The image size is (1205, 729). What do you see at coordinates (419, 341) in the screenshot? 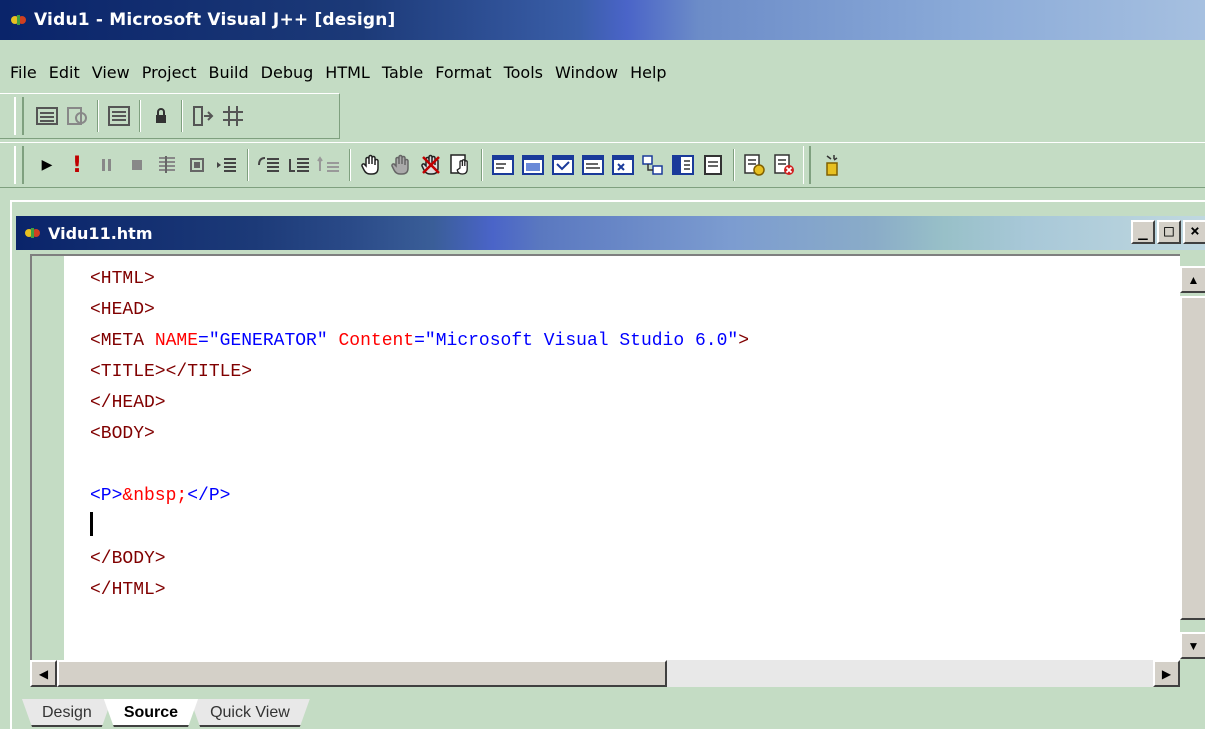
I see `code-line-3-eq2: =` at bounding box center [419, 341].